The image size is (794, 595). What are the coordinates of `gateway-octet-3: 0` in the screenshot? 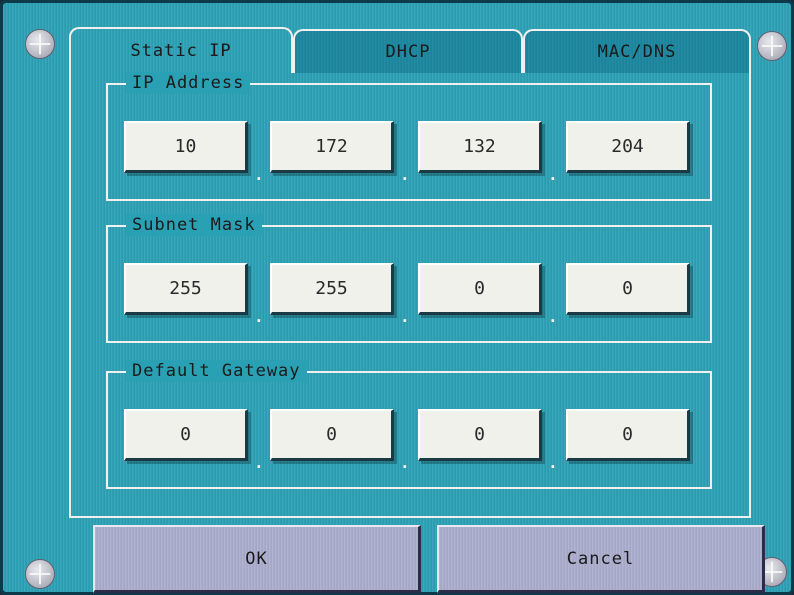 It's located at (480, 435).